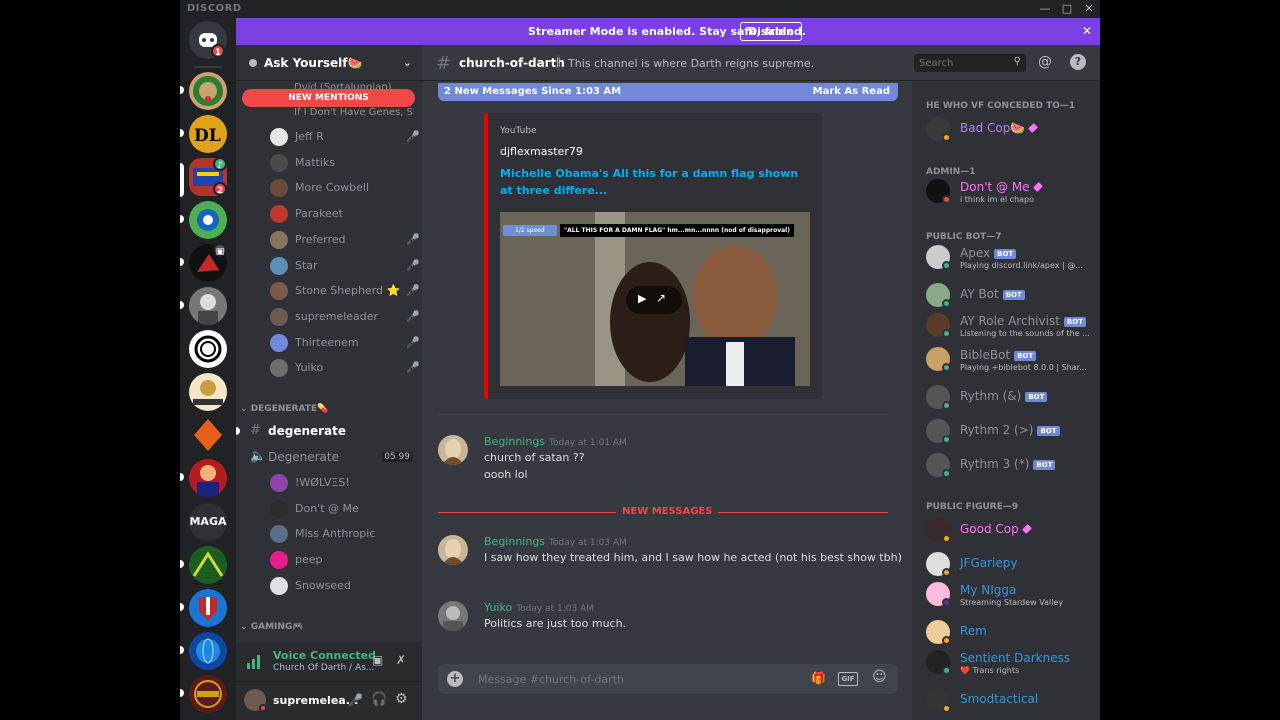 The height and width of the screenshot is (720, 1280). Describe the element at coordinates (1011, 297) in the screenshot. I see `member-item: AY Bot BOT` at that location.